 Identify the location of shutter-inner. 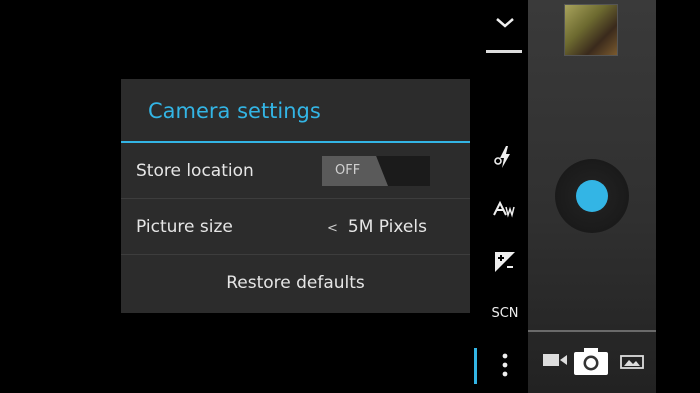
(592, 196).